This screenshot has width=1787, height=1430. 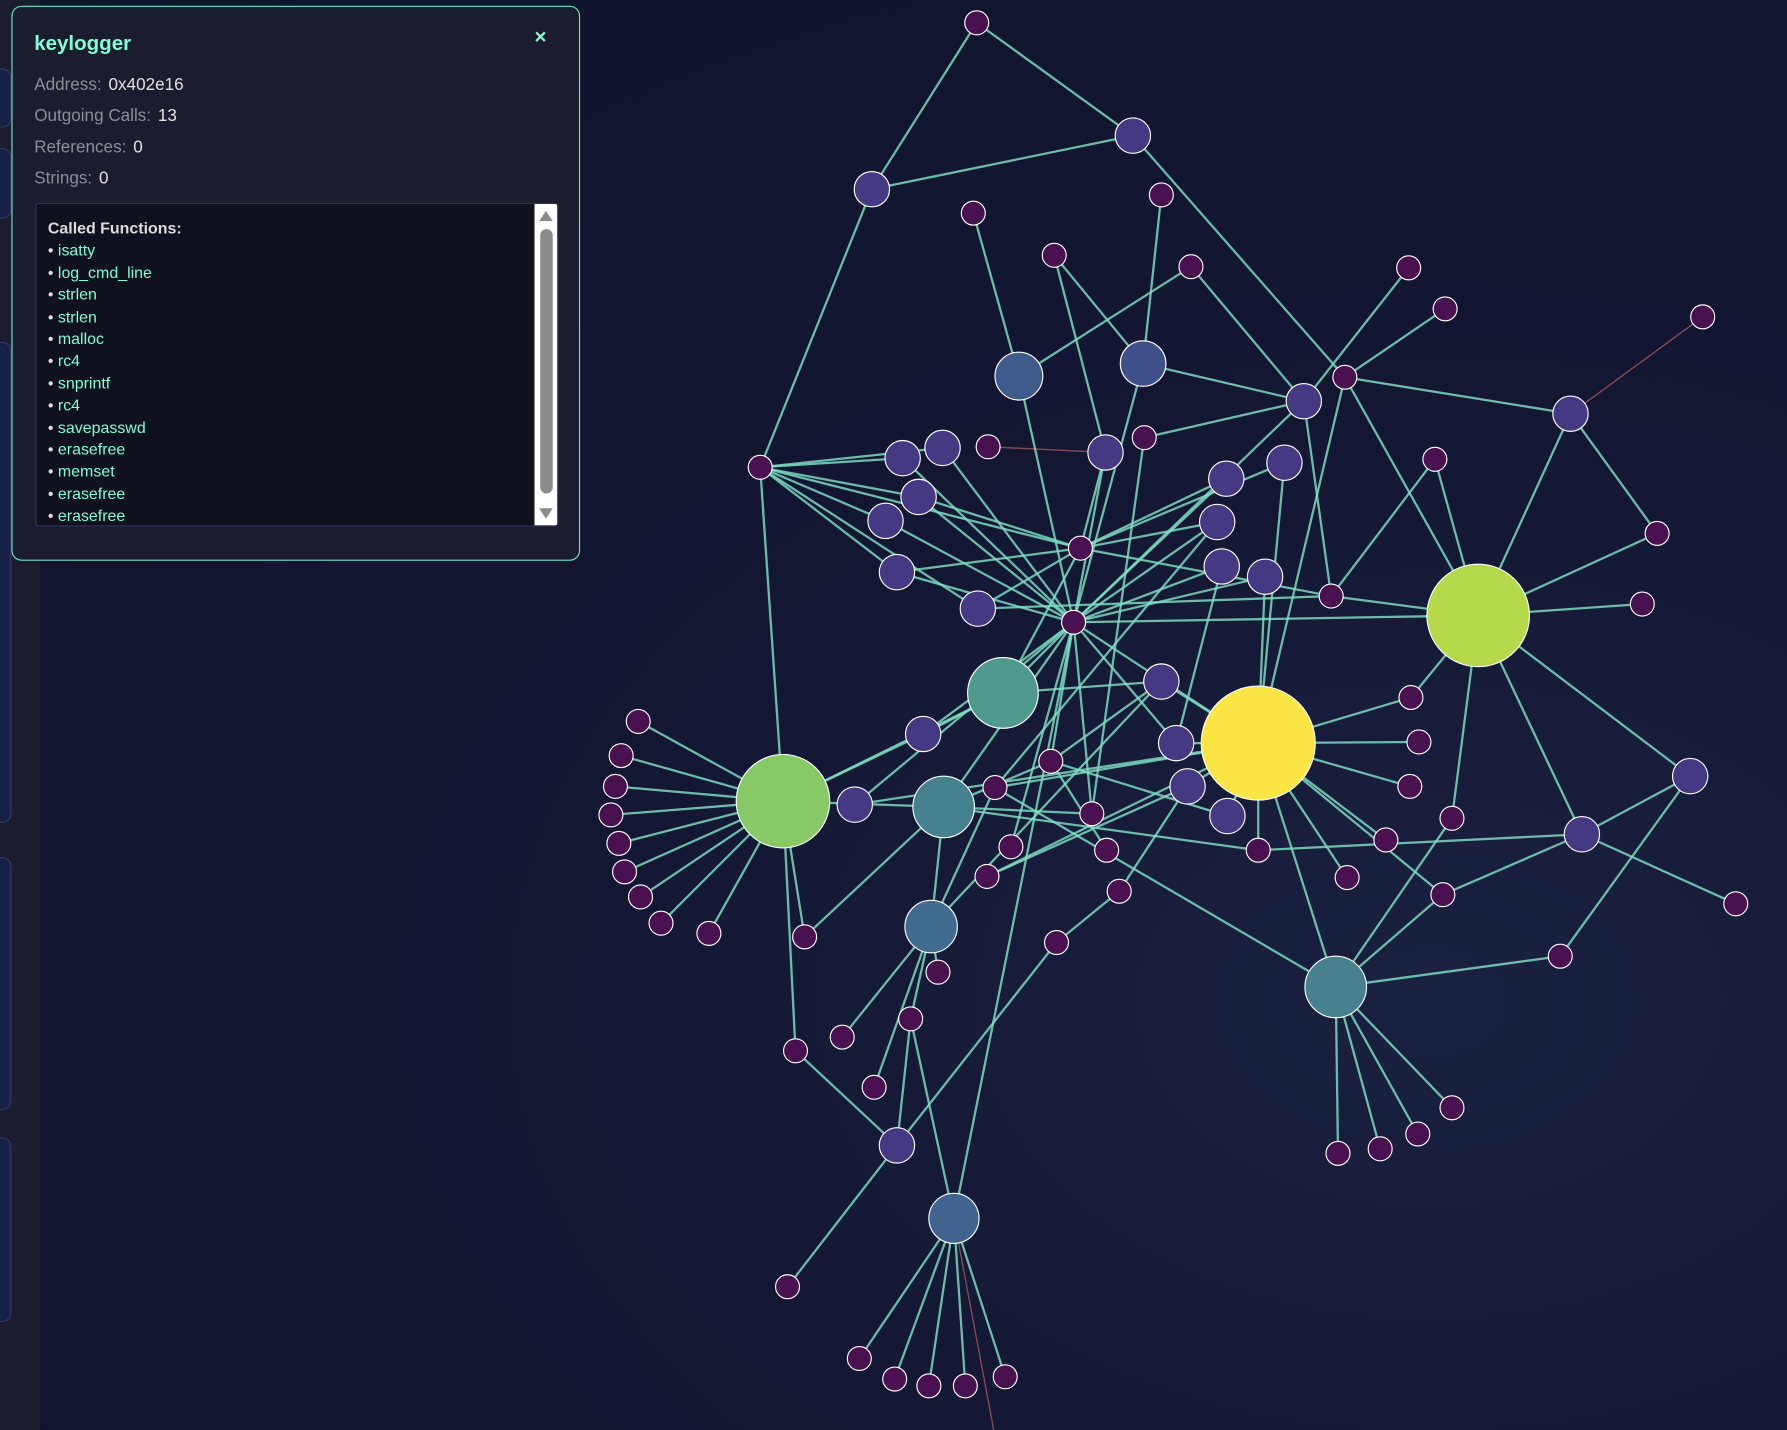 I want to click on called-function-item: memset, so click(x=115, y=472).